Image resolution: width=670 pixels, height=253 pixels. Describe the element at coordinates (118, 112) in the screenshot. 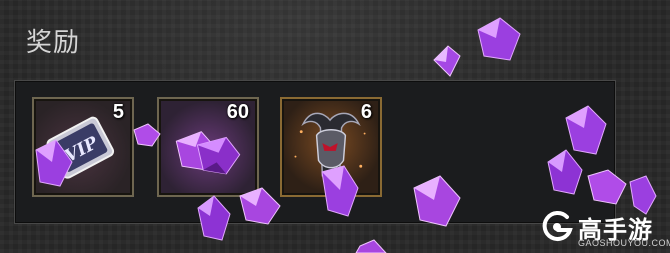

I see `reward-count: 5` at that location.